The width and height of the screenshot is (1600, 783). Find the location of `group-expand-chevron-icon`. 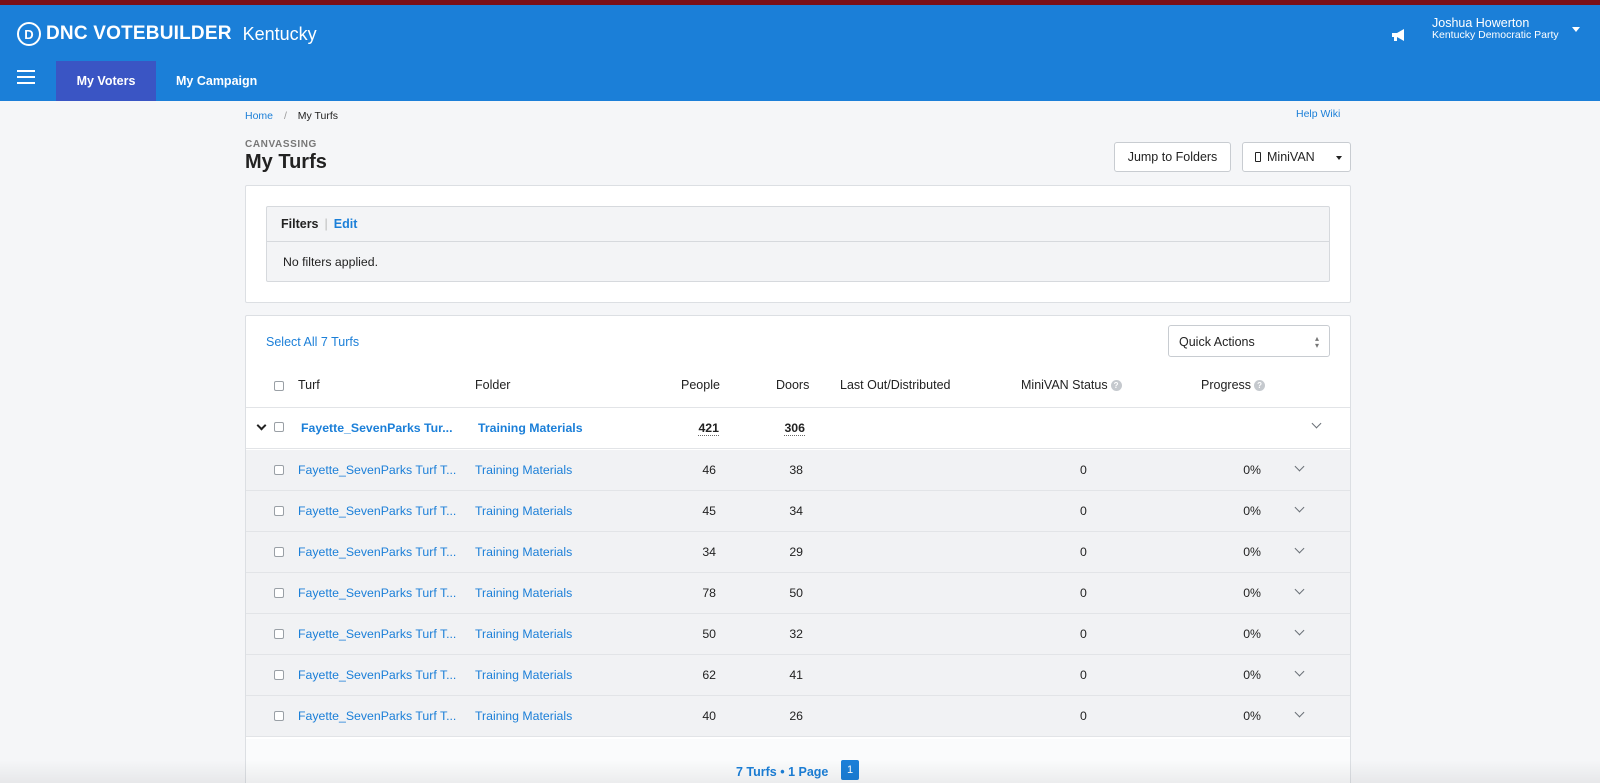

group-expand-chevron-icon is located at coordinates (1316, 423).